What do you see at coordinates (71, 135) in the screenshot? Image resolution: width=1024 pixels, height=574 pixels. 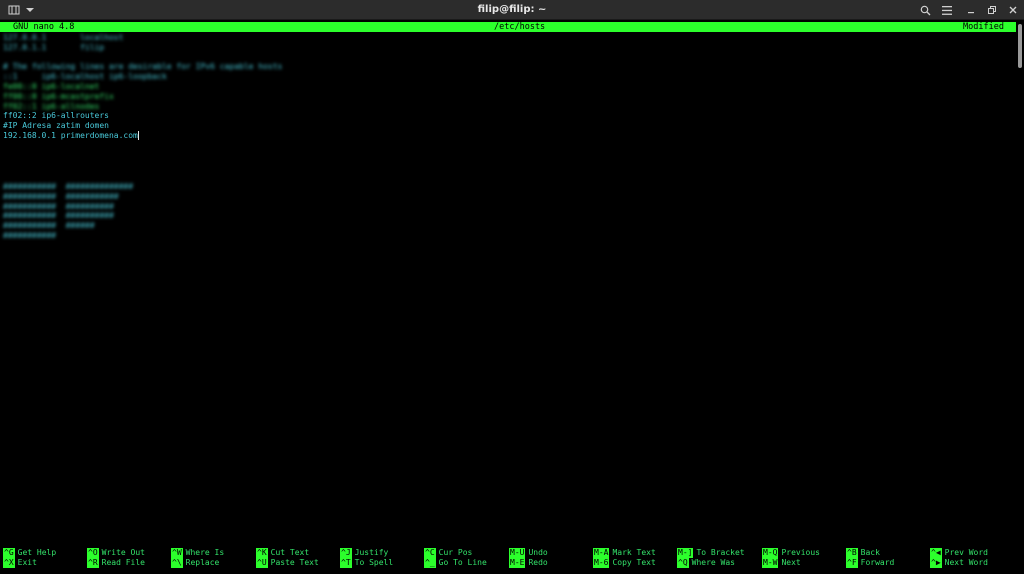 I see `editor-line: 192.168.0.1 primerdomena.com` at bounding box center [71, 135].